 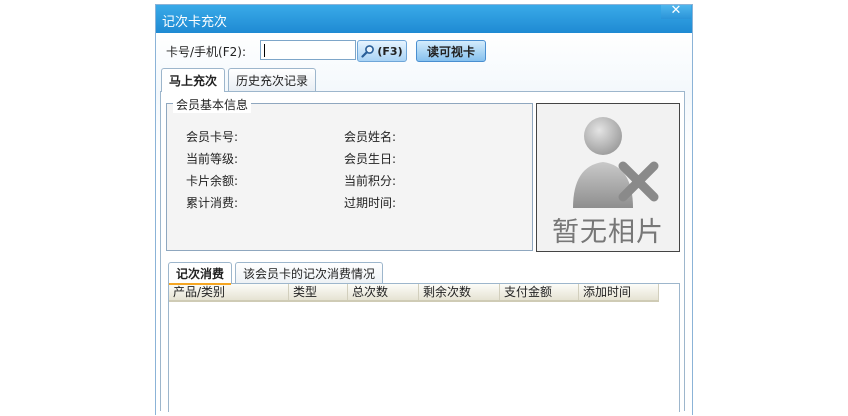 I want to click on read-card-label: 读可视卡, so click(x=450, y=51).